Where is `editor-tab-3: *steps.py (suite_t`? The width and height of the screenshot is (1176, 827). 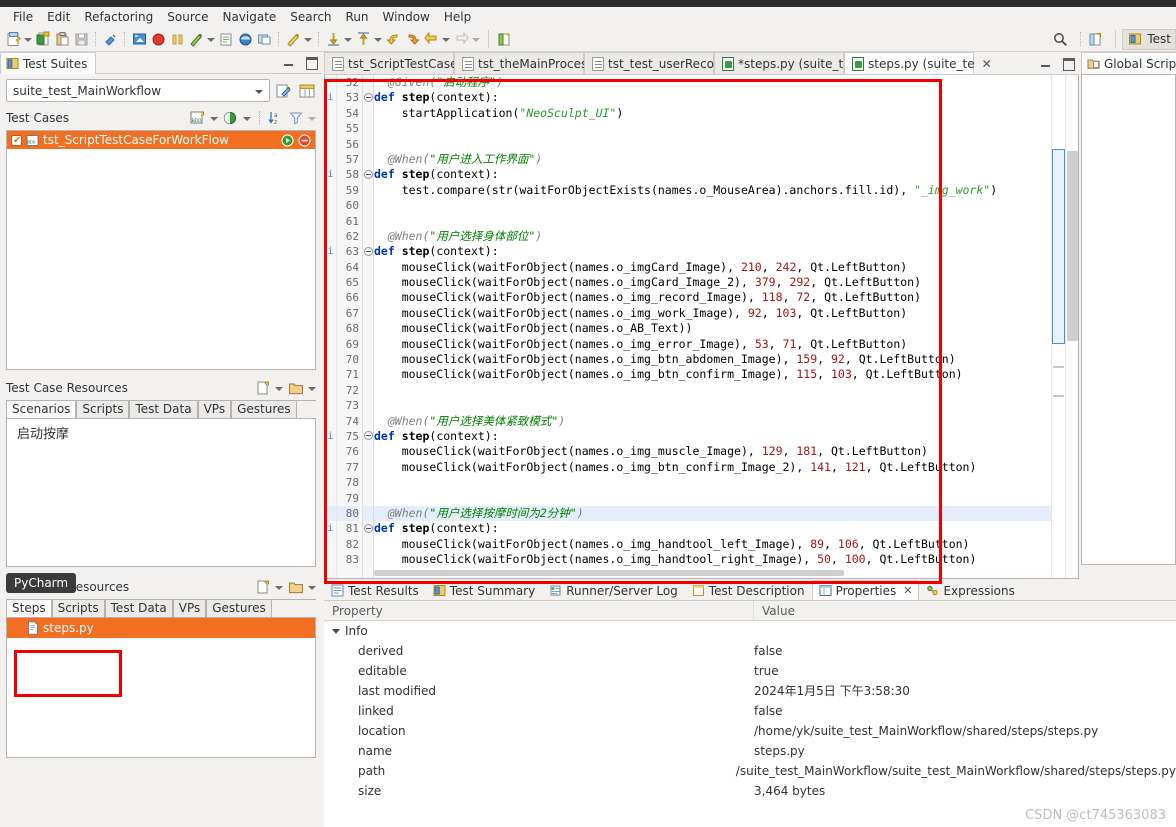
editor-tab-3: *steps.py (suite_t is located at coordinates (779, 63).